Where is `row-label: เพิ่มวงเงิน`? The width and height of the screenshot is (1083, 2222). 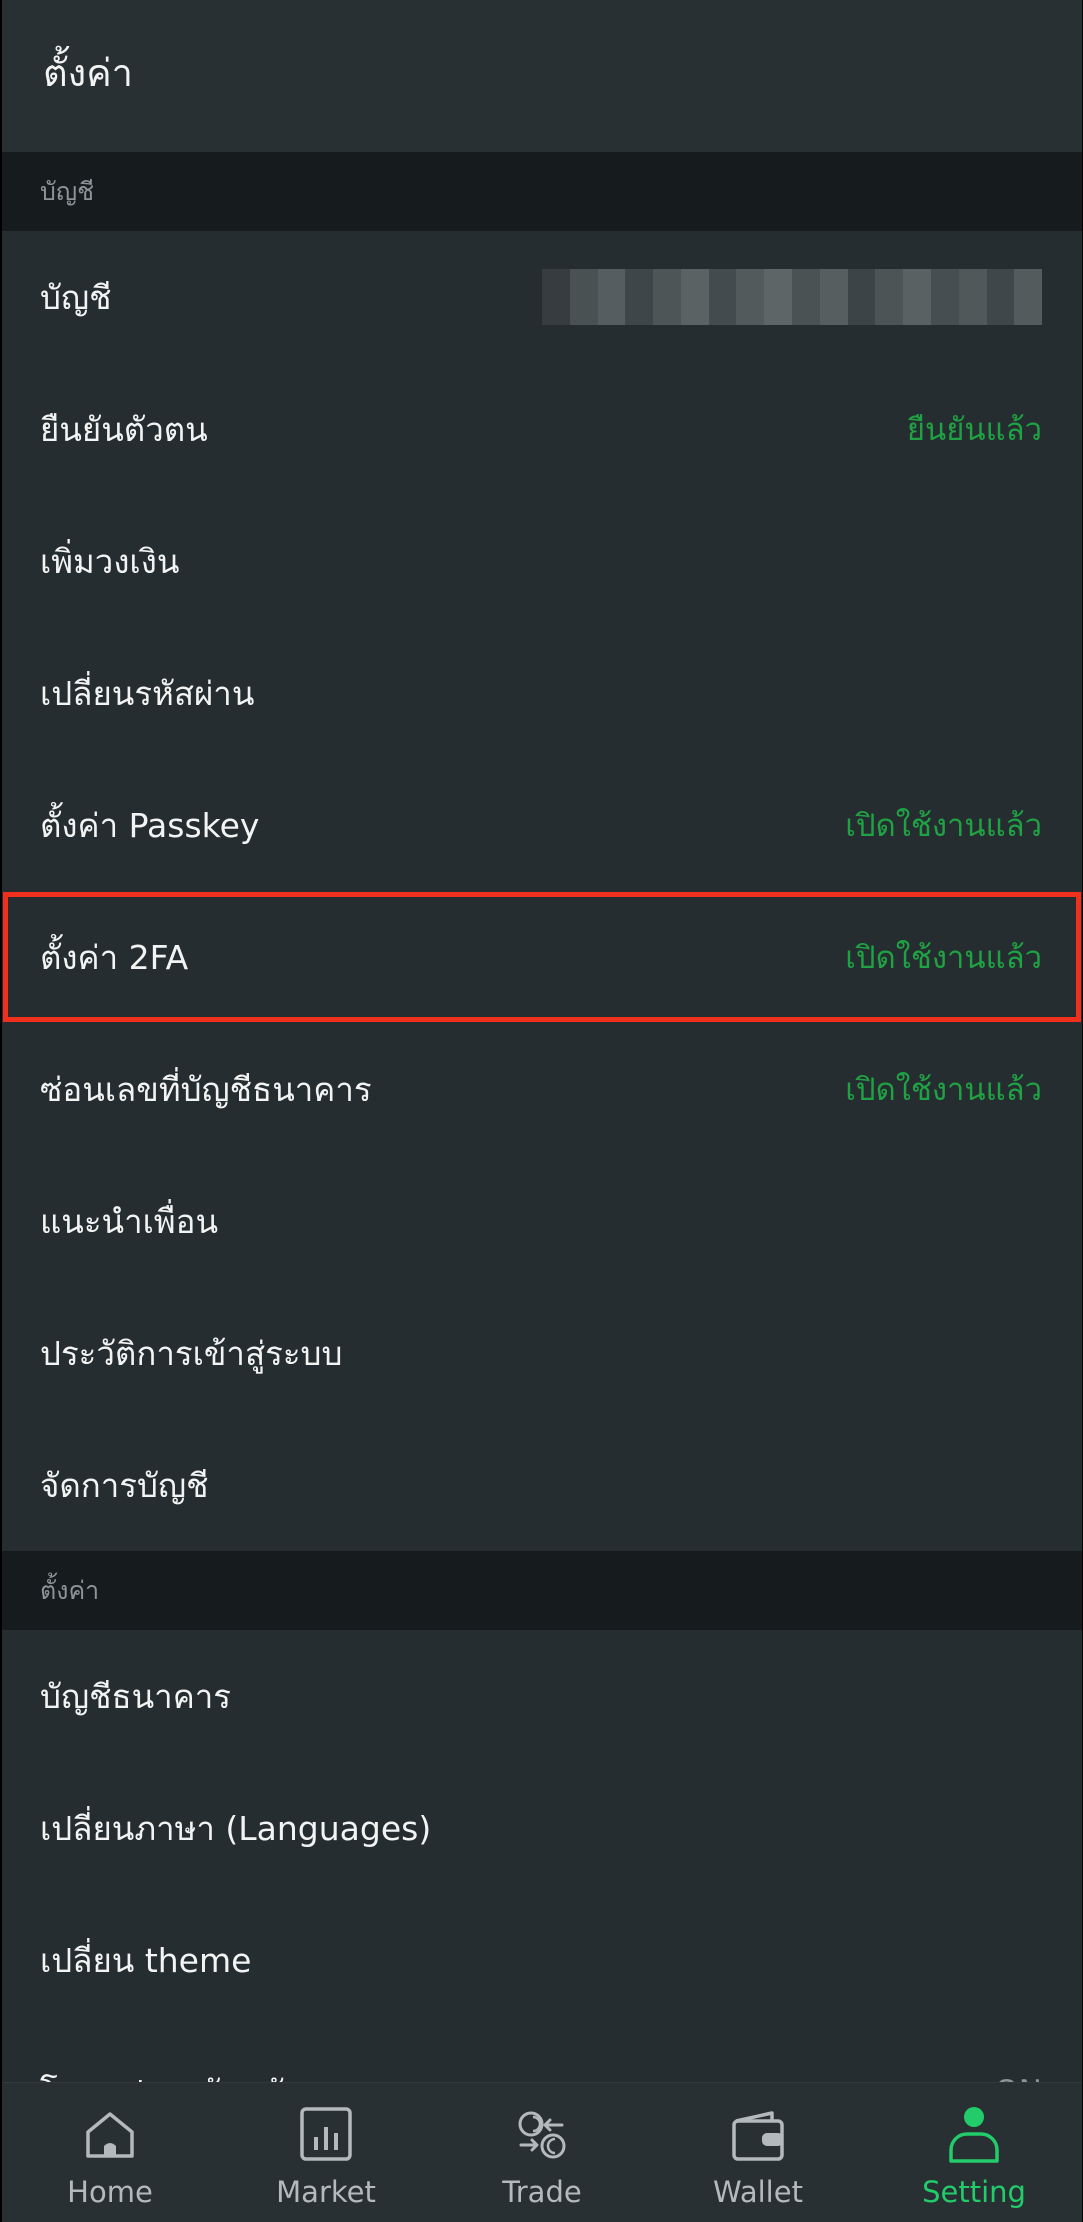 row-label: เพิ่มวงเงิน is located at coordinates (110, 561).